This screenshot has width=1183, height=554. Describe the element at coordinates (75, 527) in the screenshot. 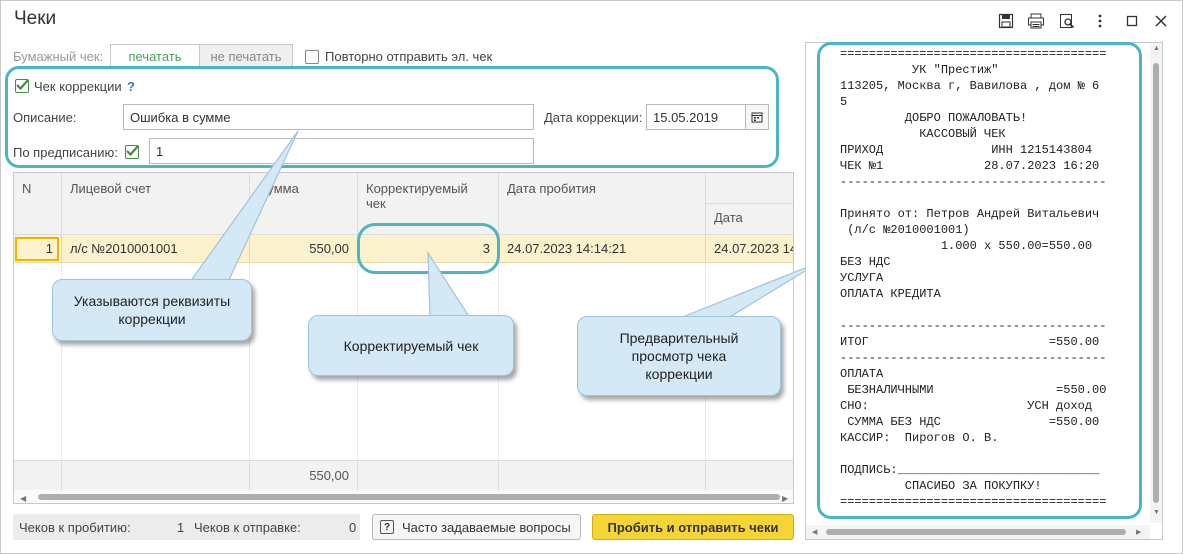

I see `to-print-label: Чеков к пробитию:` at that location.